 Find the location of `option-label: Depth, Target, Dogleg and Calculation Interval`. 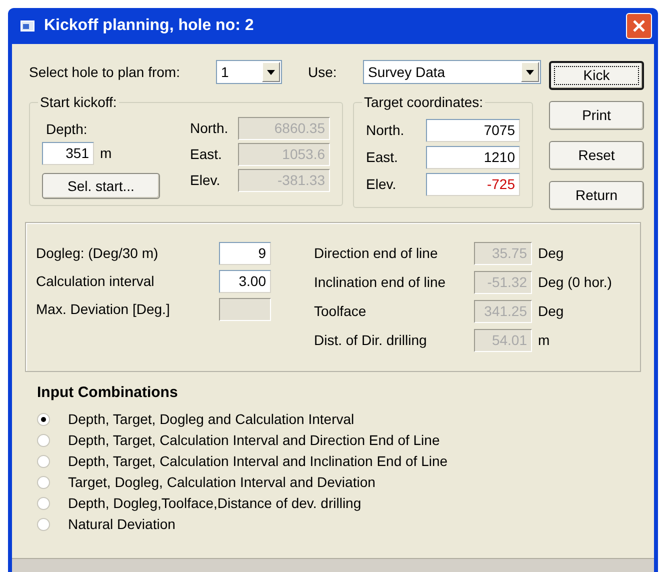

option-label: Depth, Target, Dogleg and Calculation Interval is located at coordinates (211, 419).